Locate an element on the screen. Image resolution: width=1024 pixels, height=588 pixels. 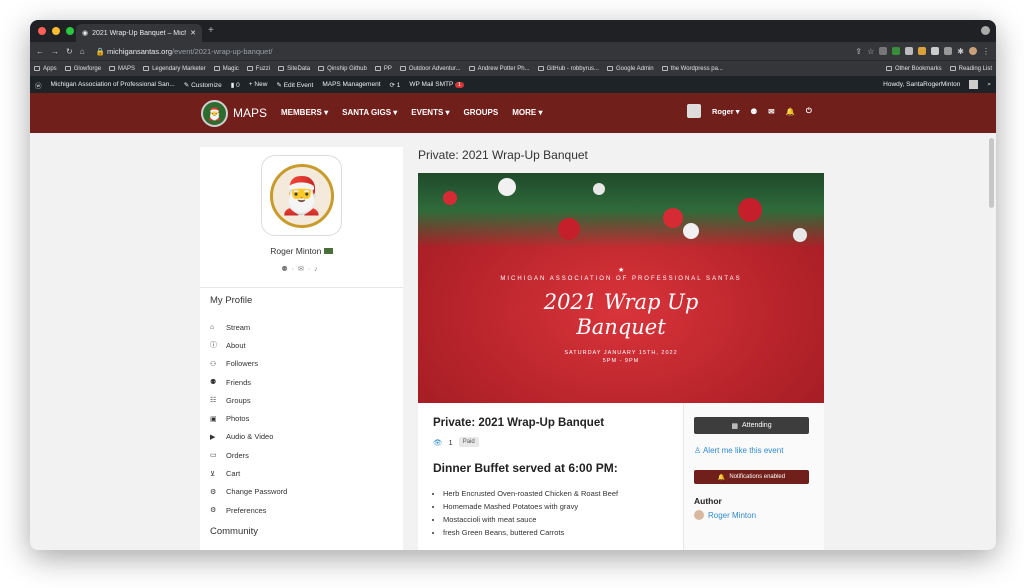
user-avatar is located at coordinates (694, 111).